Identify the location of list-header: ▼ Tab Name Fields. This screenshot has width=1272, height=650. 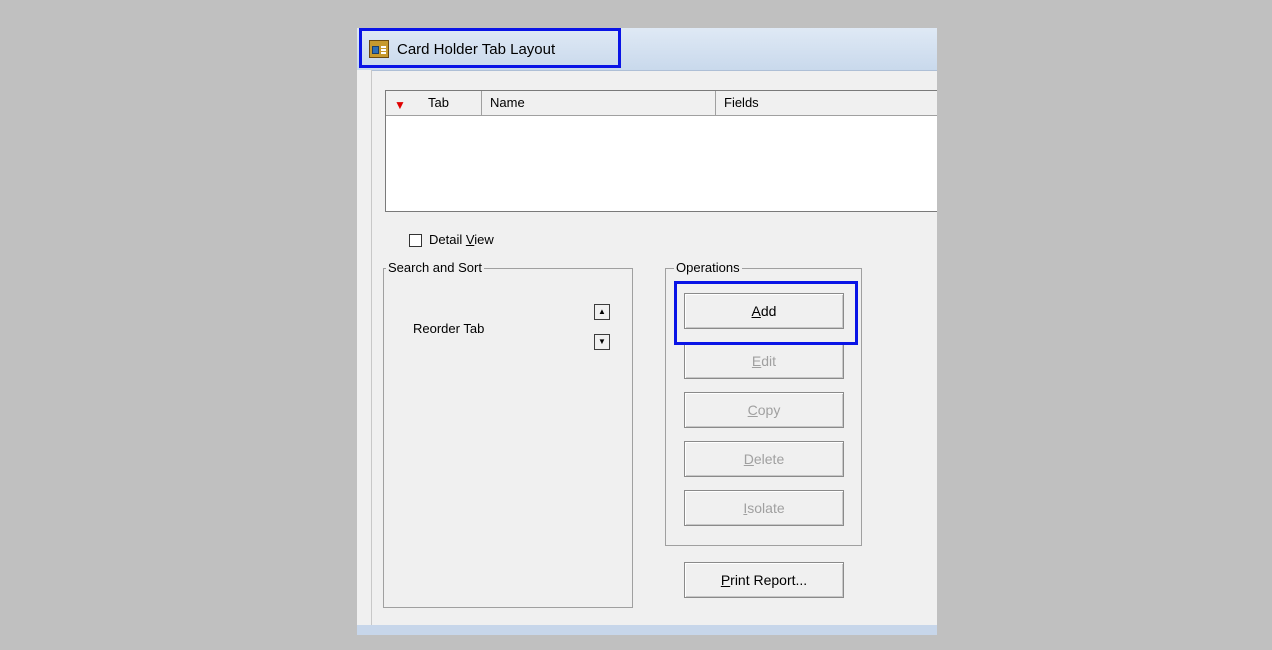
(661, 103).